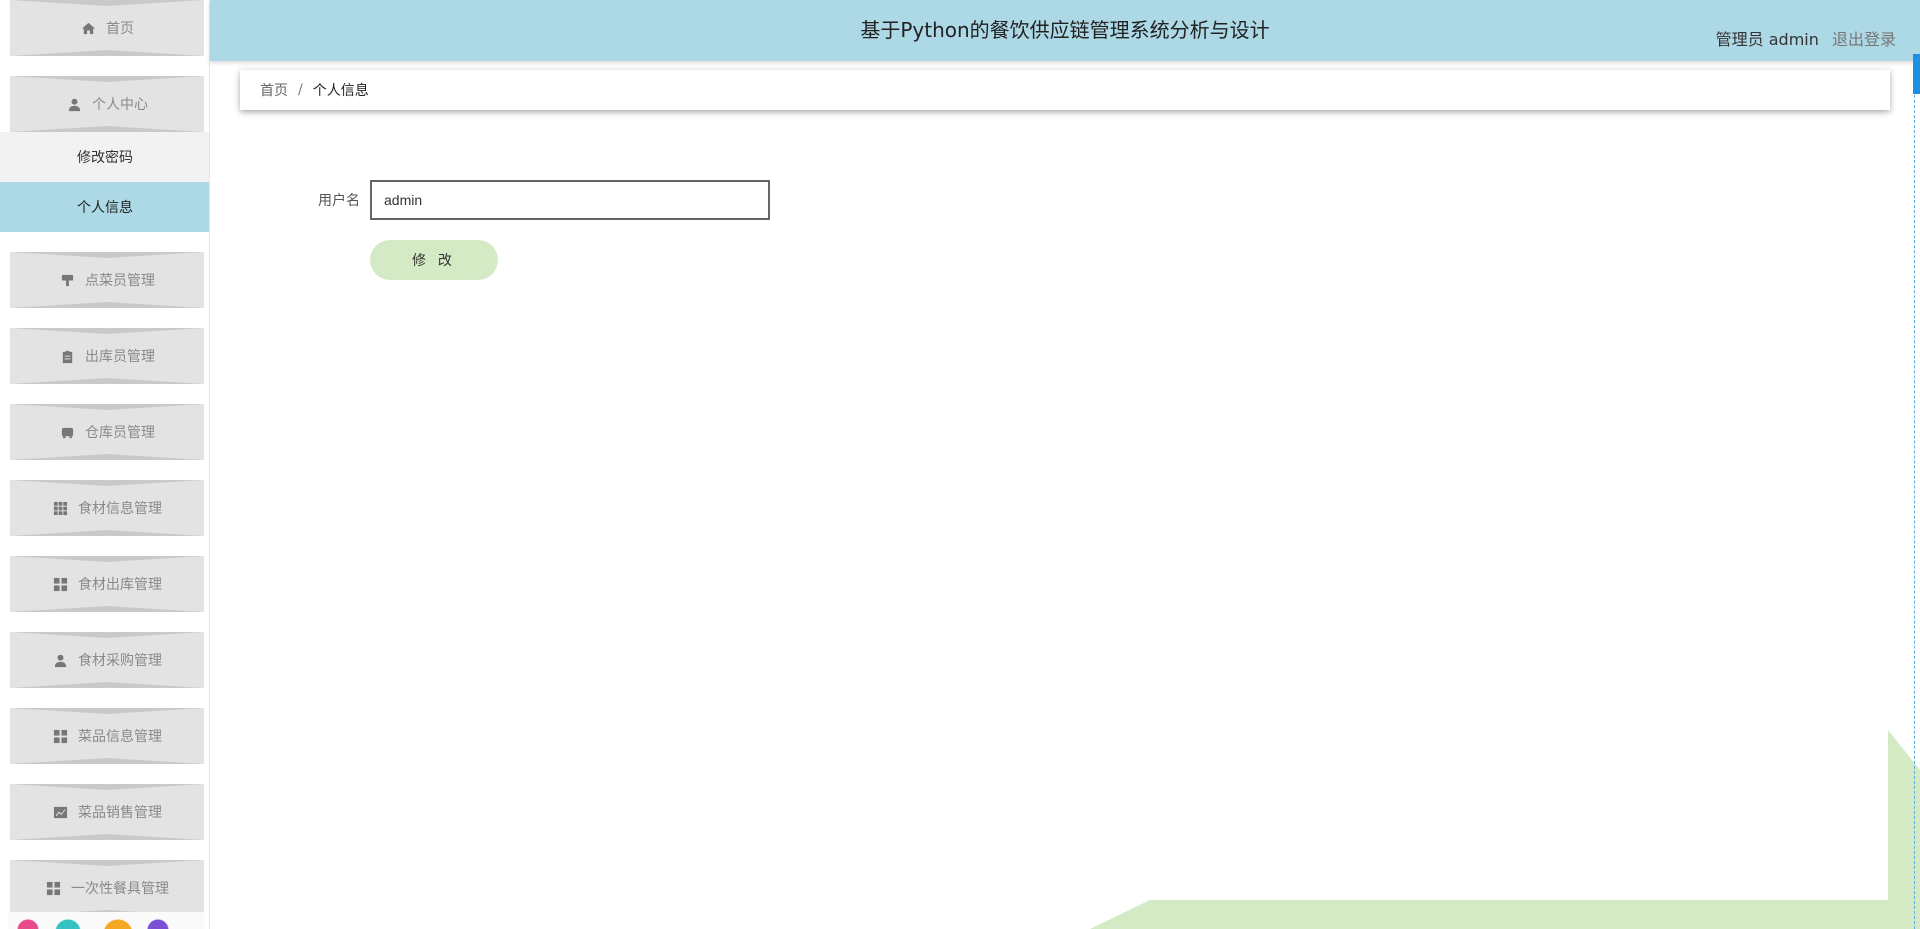  Describe the element at coordinates (1914, 494) in the screenshot. I see `dashed-divider` at that location.